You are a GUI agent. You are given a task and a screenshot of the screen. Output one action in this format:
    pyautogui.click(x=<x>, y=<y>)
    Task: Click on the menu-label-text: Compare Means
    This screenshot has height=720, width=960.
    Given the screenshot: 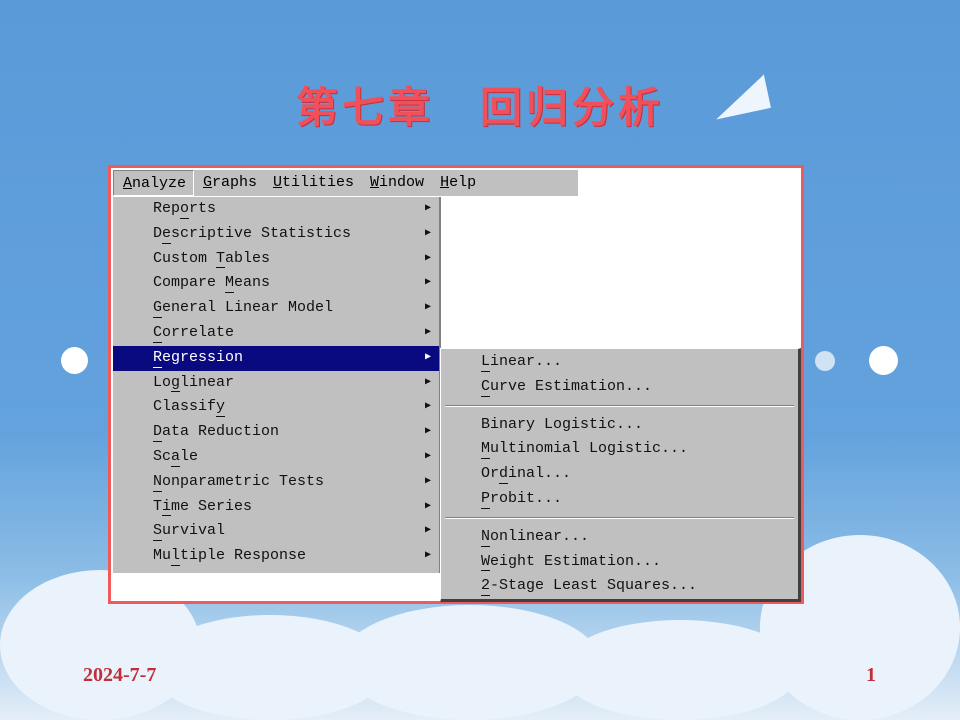 What is the action you would take?
    pyautogui.click(x=212, y=283)
    